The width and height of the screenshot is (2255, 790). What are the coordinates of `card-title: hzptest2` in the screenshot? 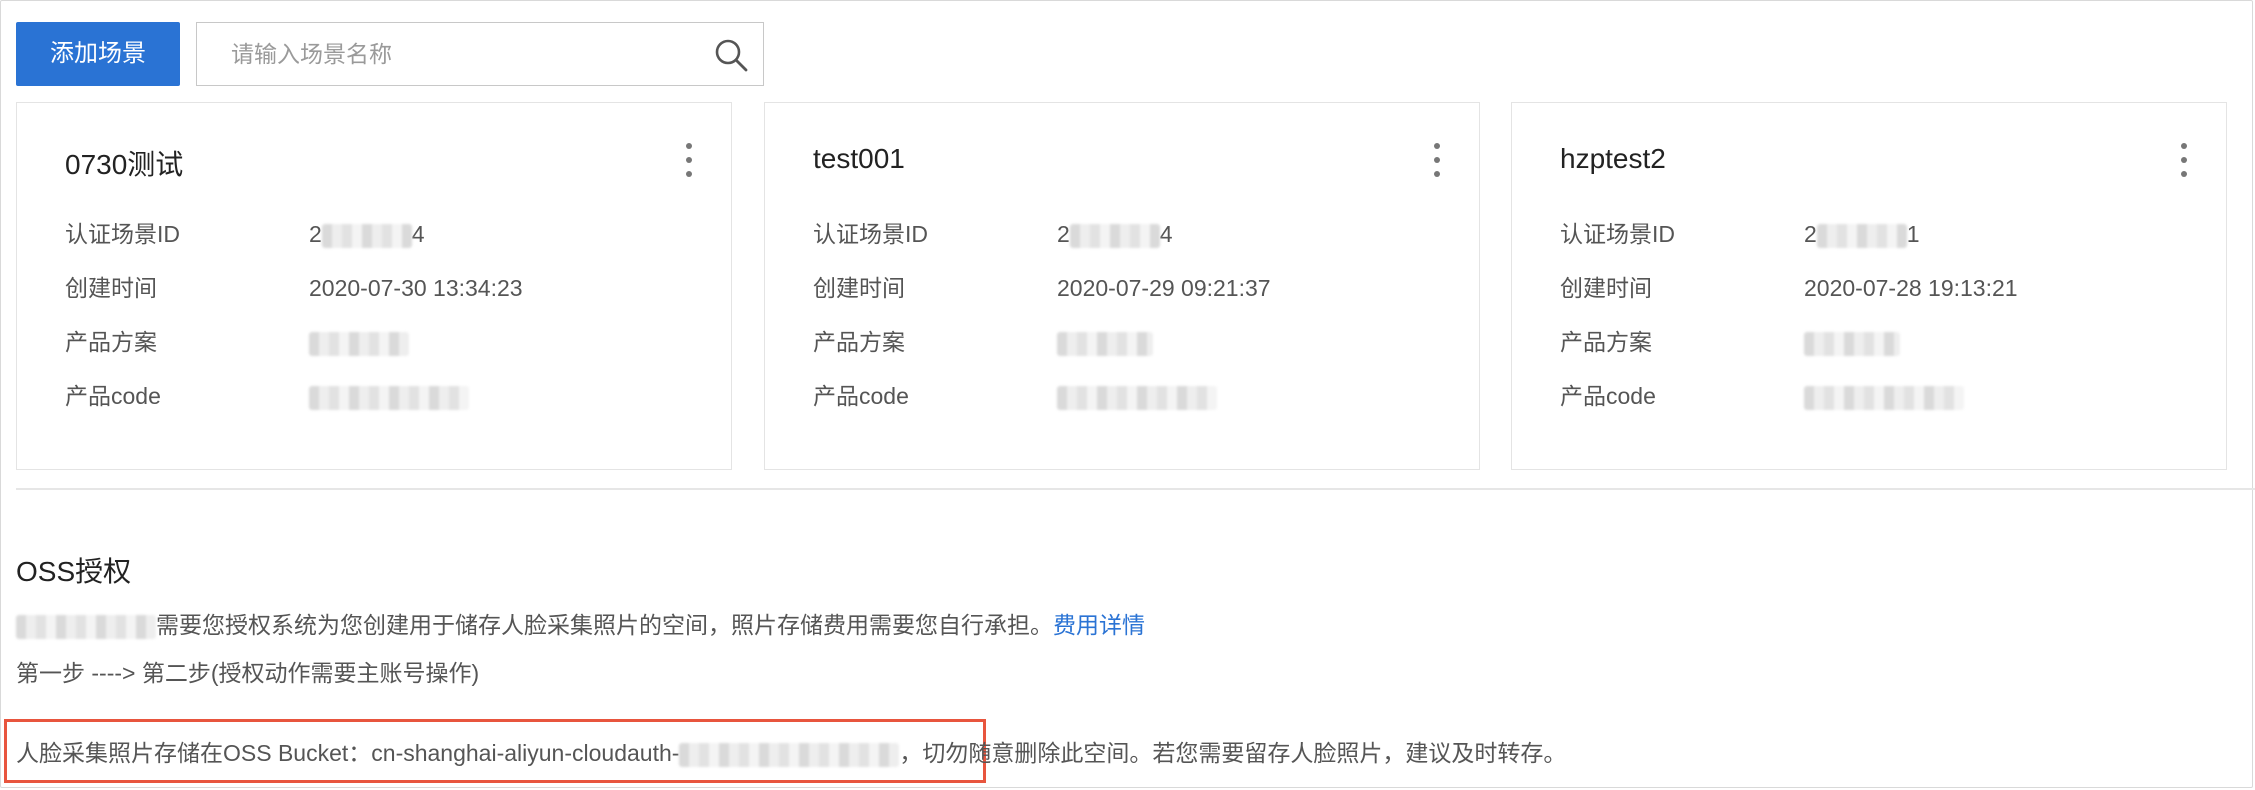 It's located at (1613, 158).